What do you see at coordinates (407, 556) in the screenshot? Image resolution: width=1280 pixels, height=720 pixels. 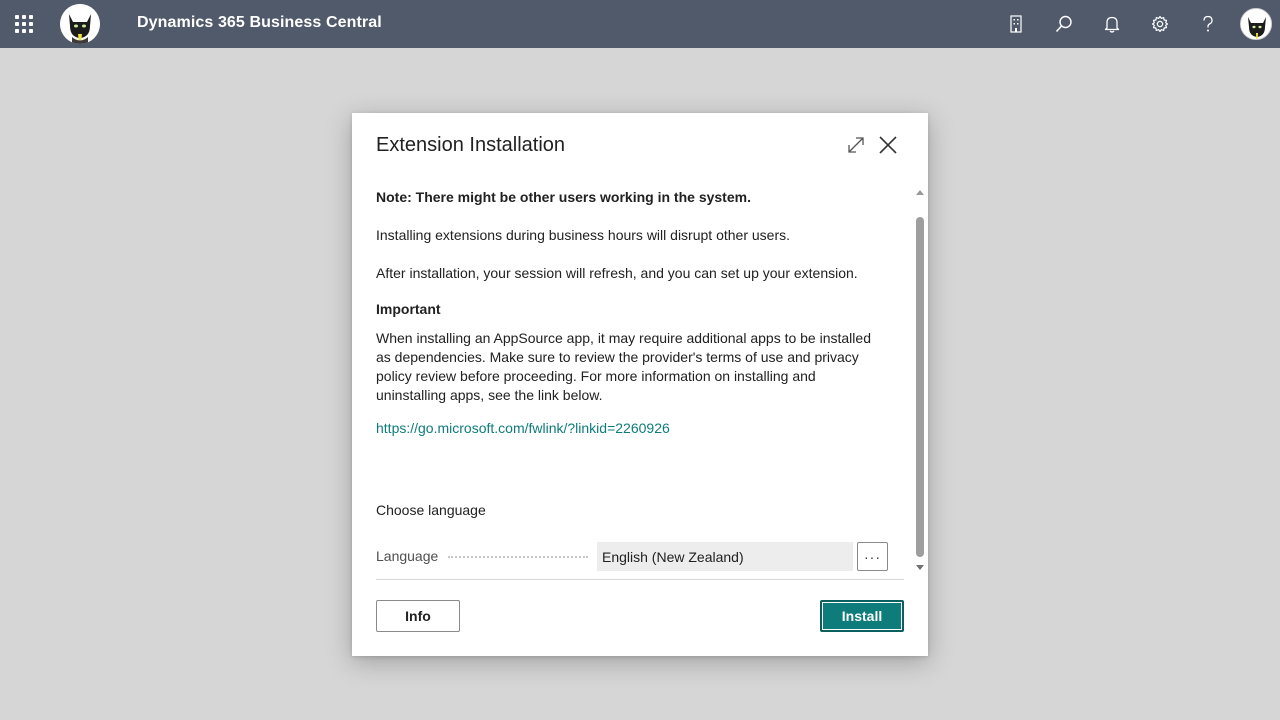 I see `language-label: Language` at bounding box center [407, 556].